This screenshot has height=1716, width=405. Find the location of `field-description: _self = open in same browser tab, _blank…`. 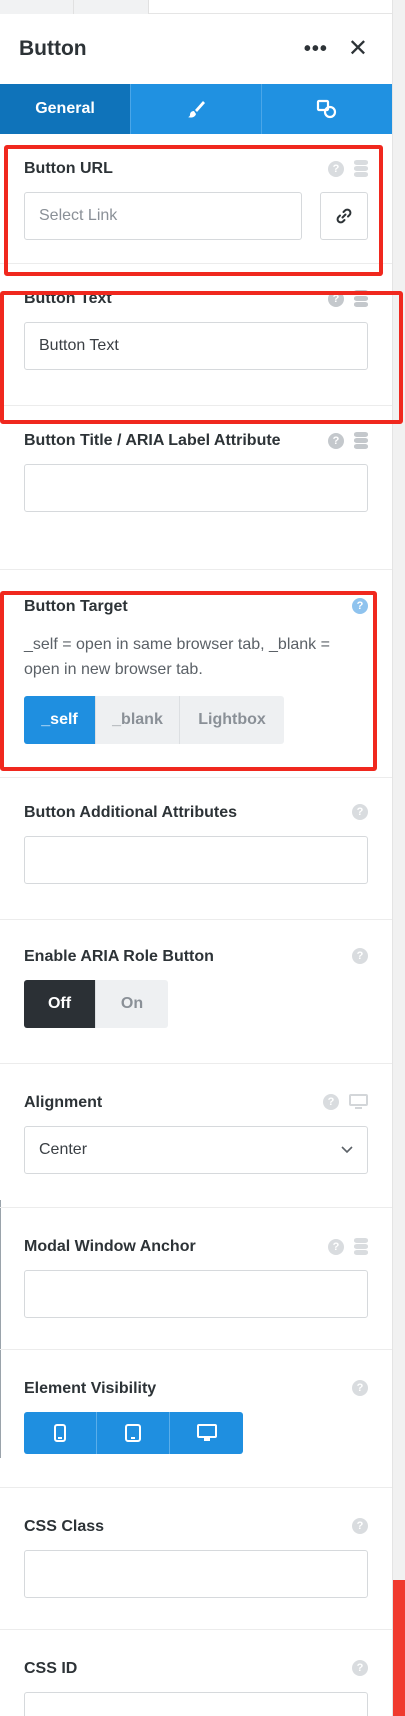

field-description: _self = open in same browser tab, _blank… is located at coordinates (177, 657).